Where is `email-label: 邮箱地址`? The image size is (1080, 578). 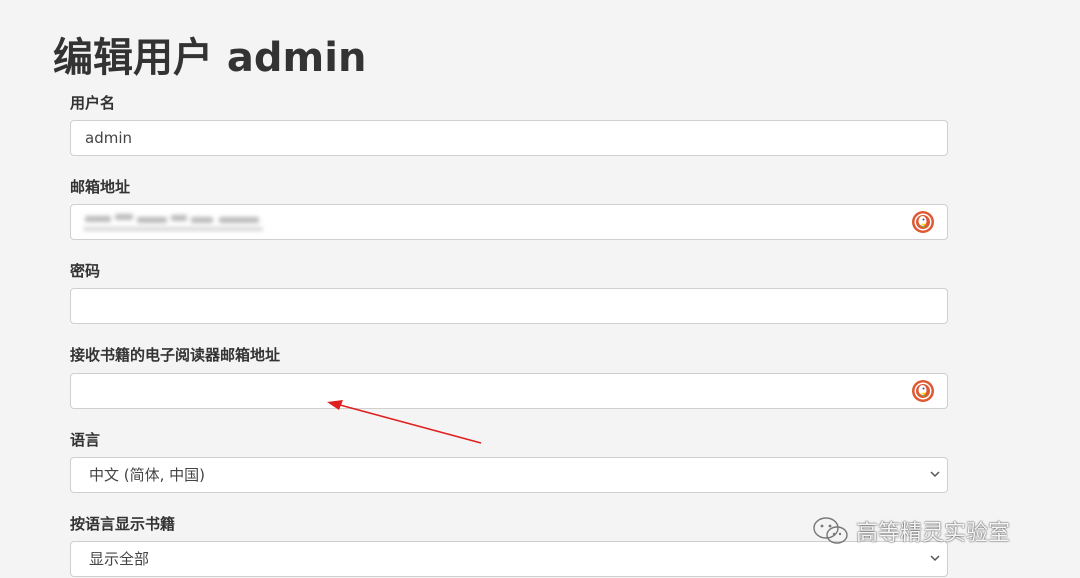
email-label: 邮箱地址 is located at coordinates (100, 187).